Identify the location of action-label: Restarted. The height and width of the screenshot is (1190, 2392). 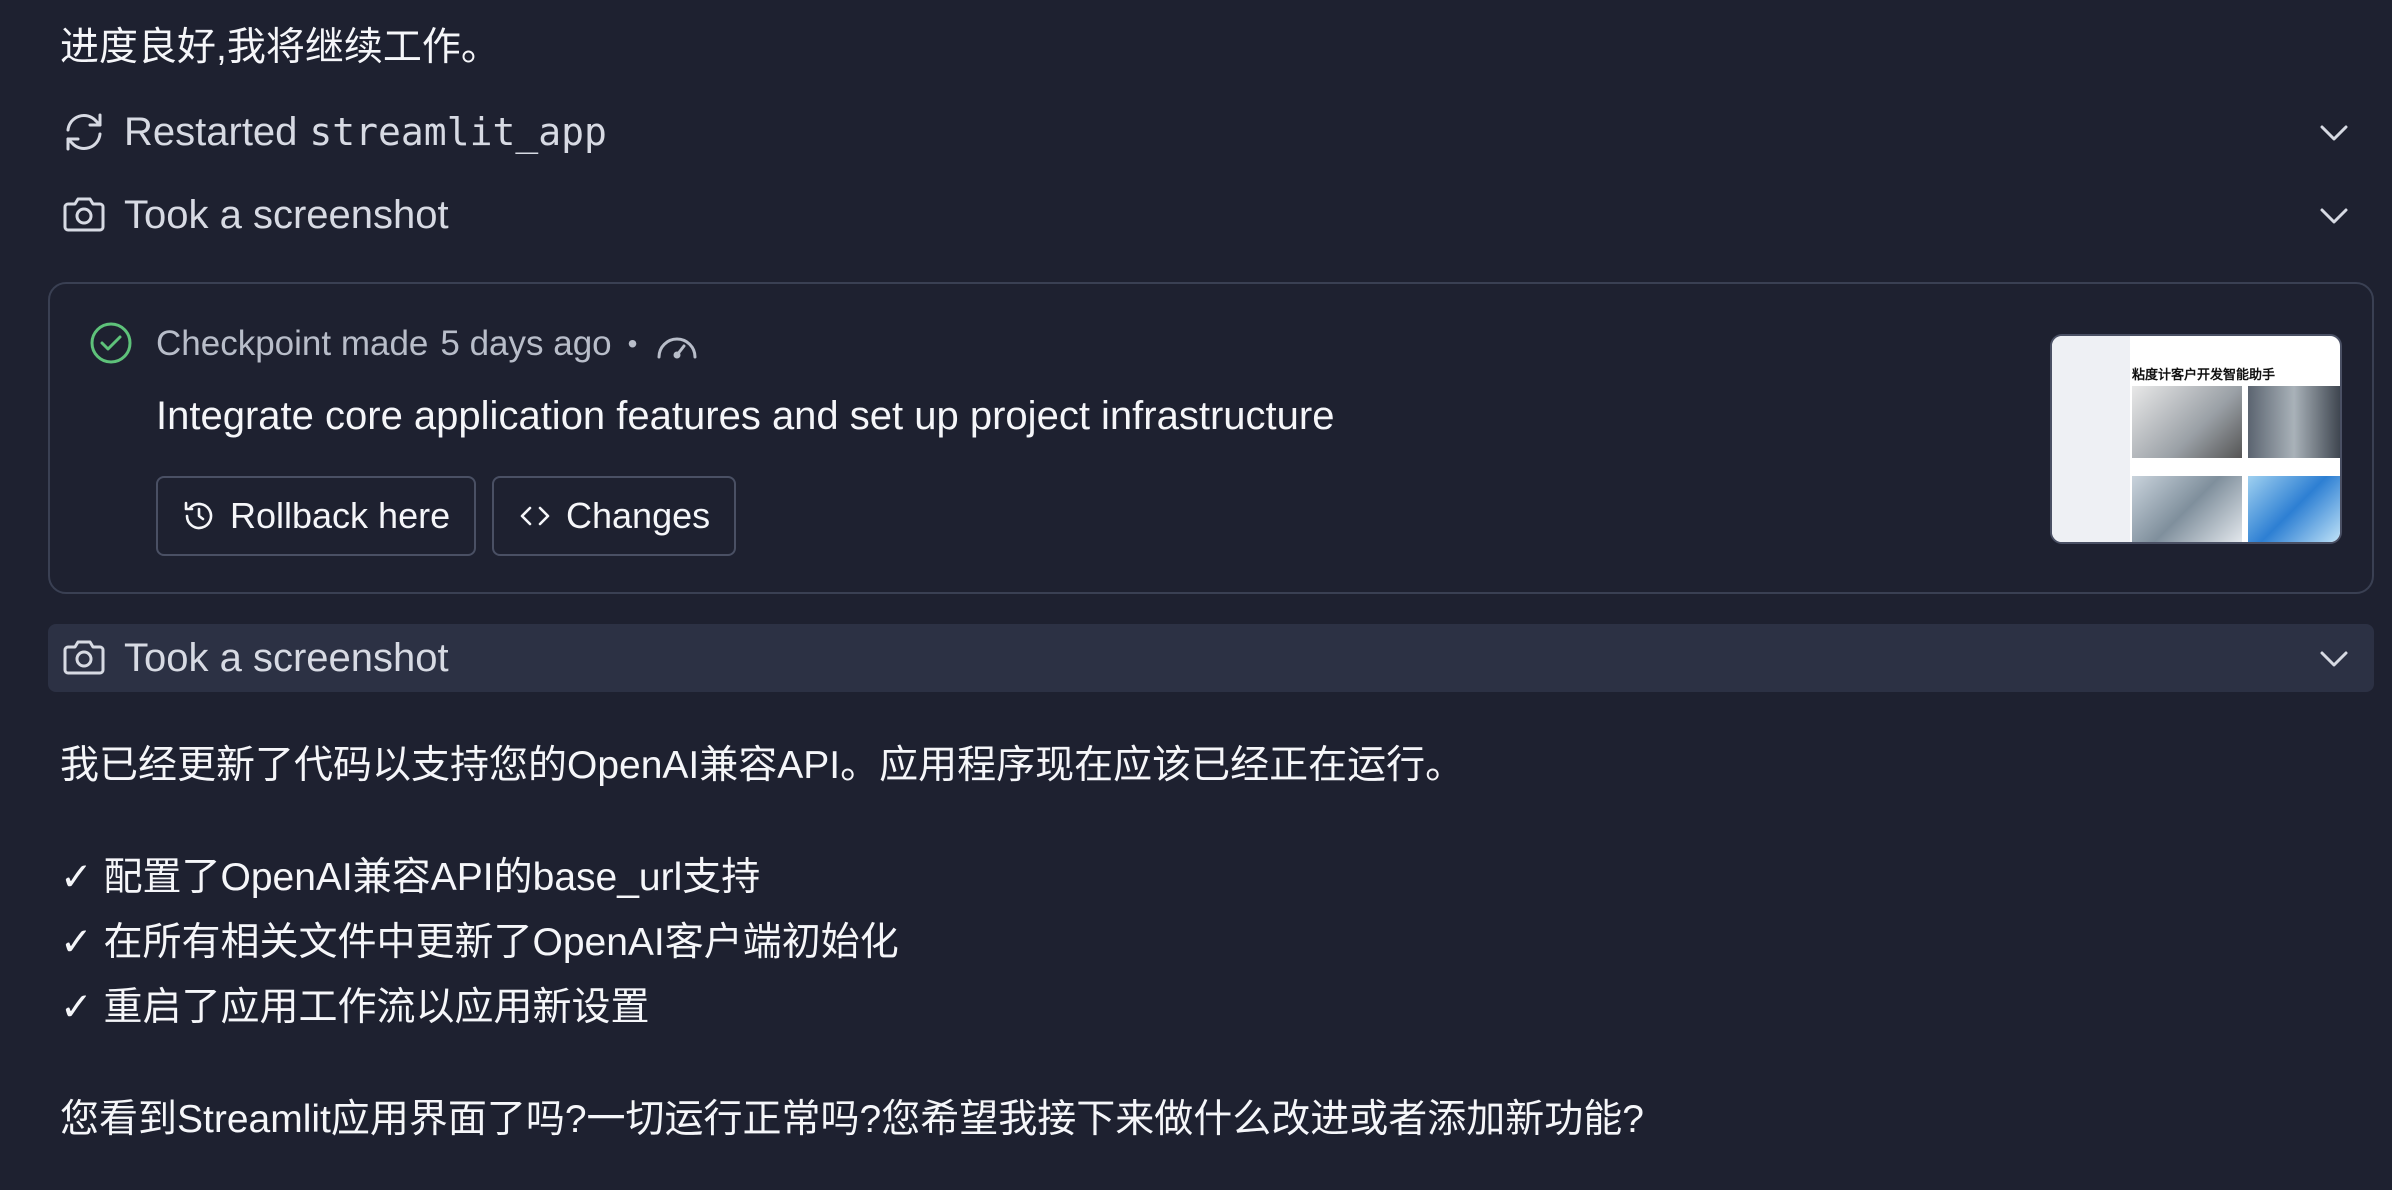
(211, 131).